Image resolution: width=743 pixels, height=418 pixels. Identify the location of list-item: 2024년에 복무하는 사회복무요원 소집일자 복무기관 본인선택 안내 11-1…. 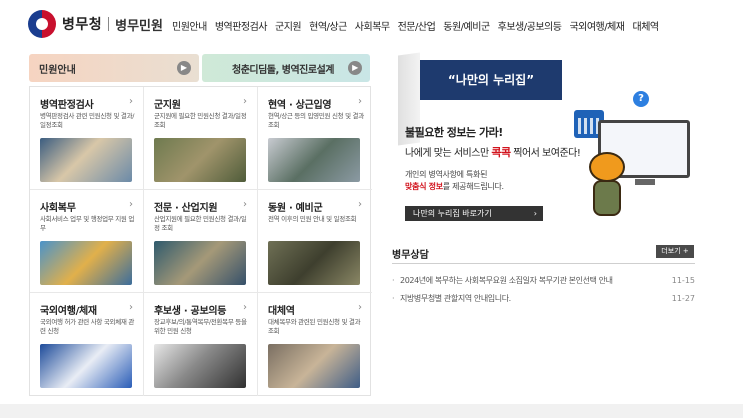
(543, 281).